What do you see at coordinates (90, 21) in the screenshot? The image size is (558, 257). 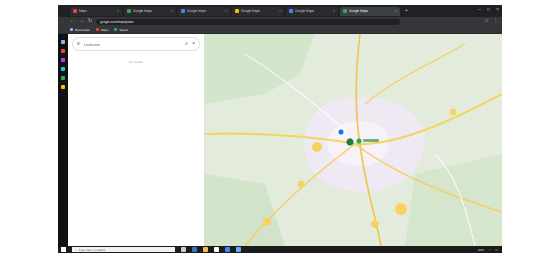 I see `reload-icon: ↻` at bounding box center [90, 21].